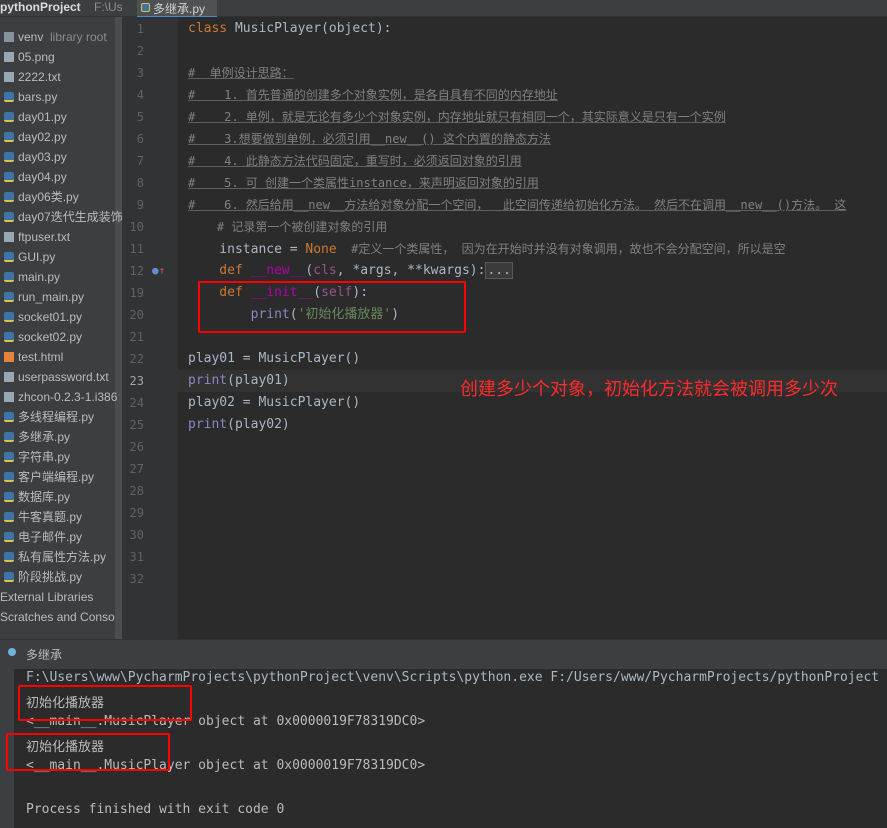 The image size is (887, 828). Describe the element at coordinates (274, 402) in the screenshot. I see `code-line-24: play02 = MusicPlayer()` at that location.